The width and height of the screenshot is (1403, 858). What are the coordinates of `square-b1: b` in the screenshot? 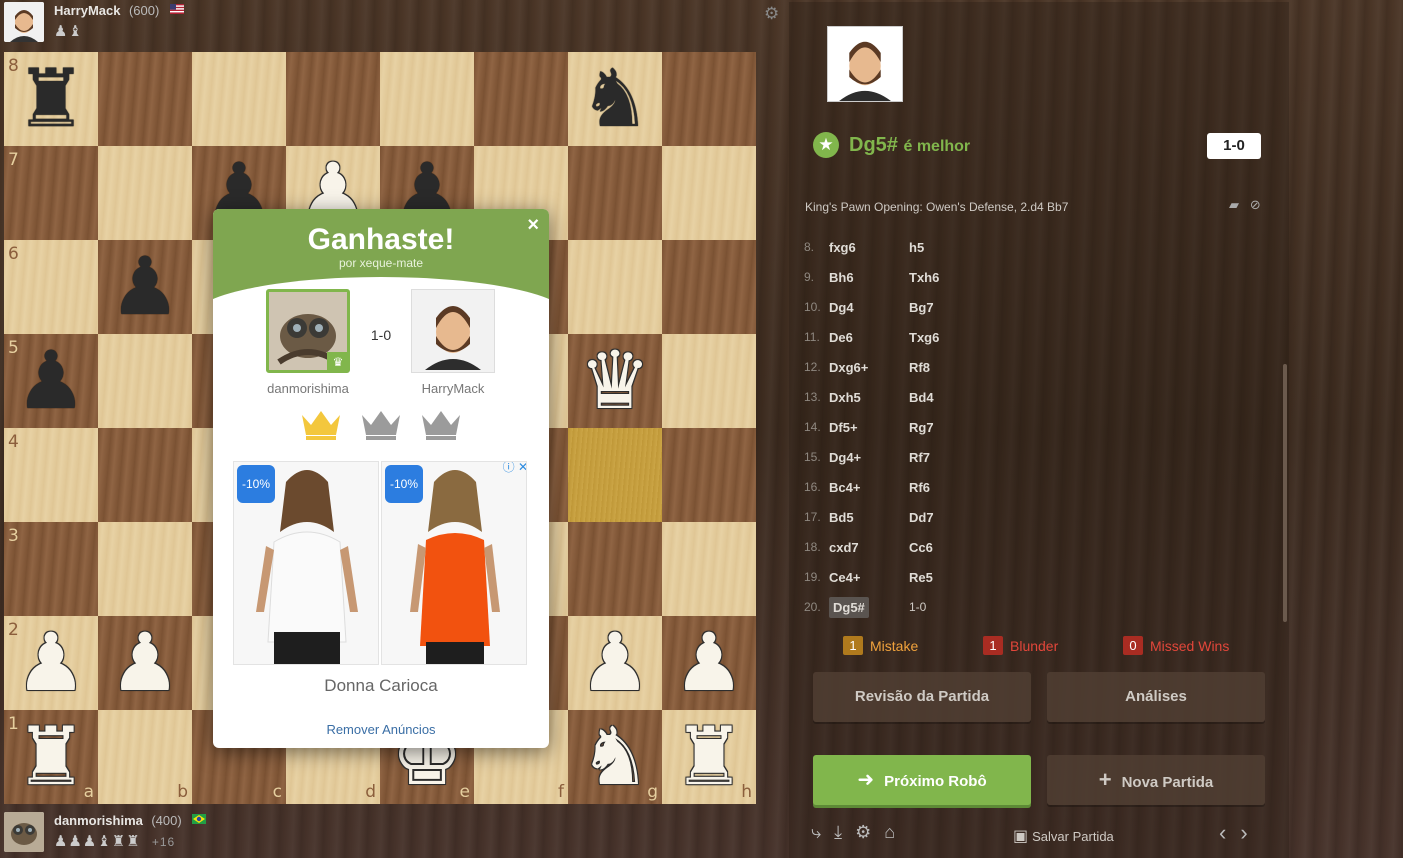 It's located at (145, 757).